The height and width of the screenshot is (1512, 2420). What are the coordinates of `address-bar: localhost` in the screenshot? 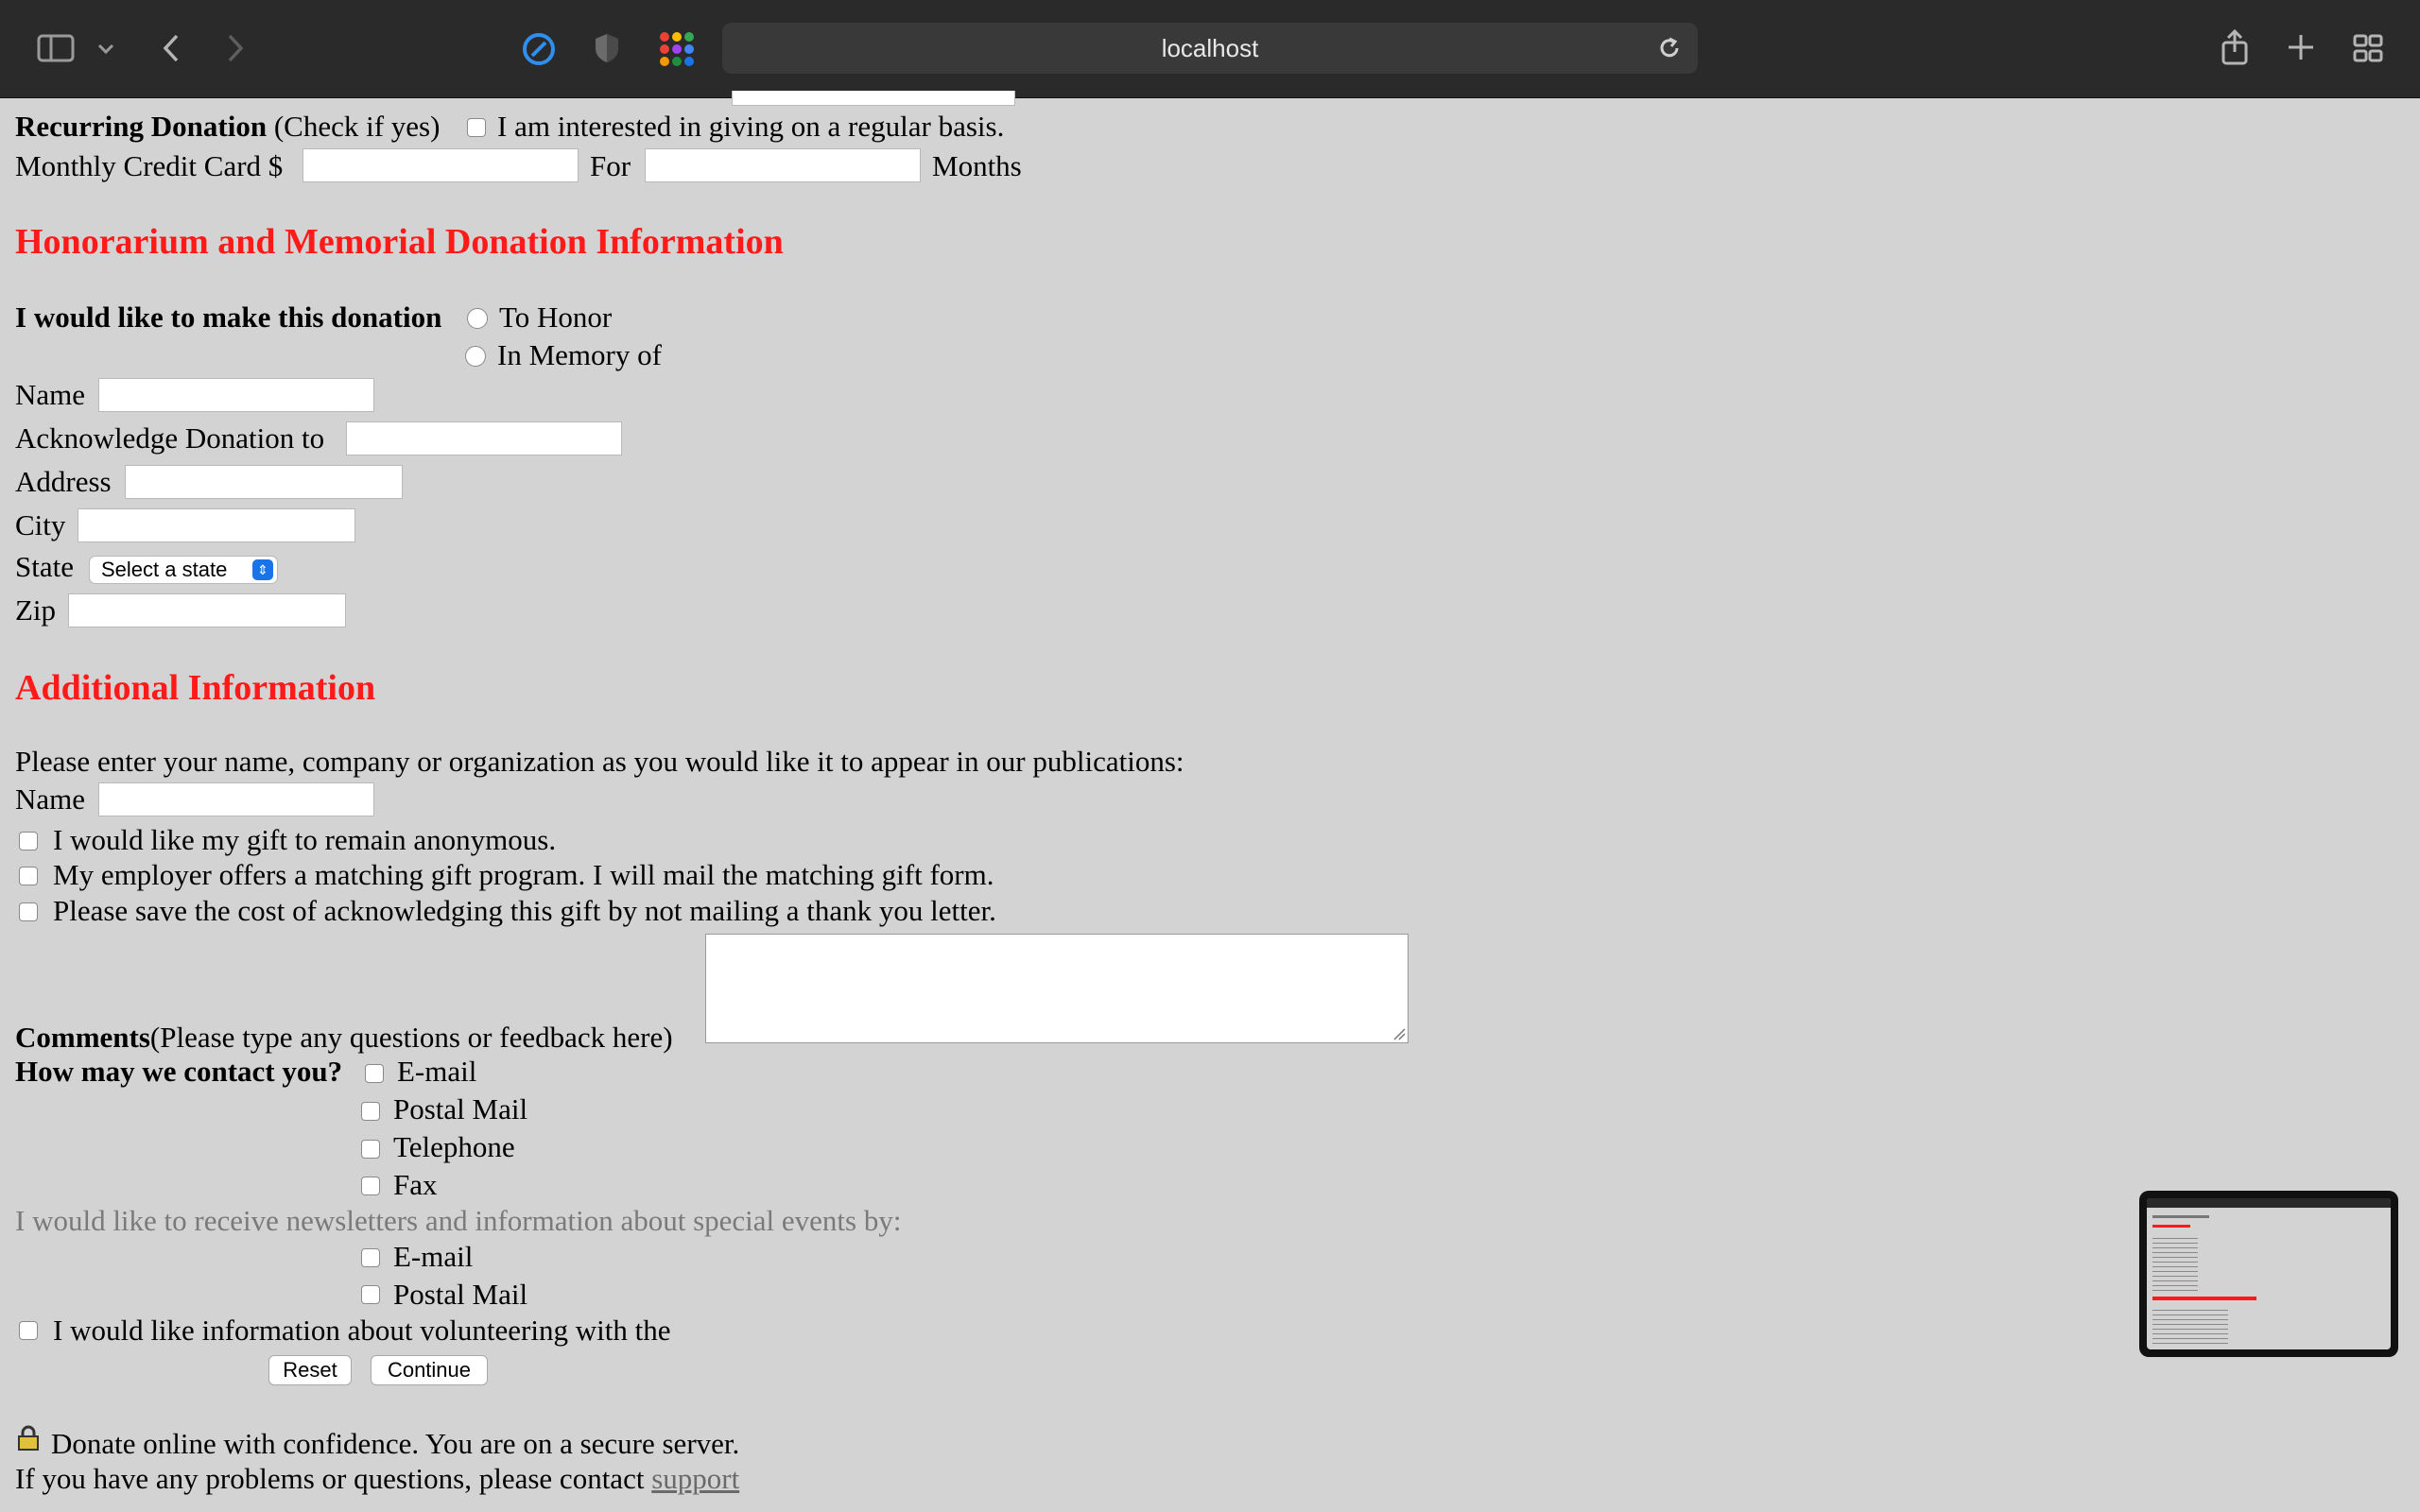 It's located at (1210, 48).